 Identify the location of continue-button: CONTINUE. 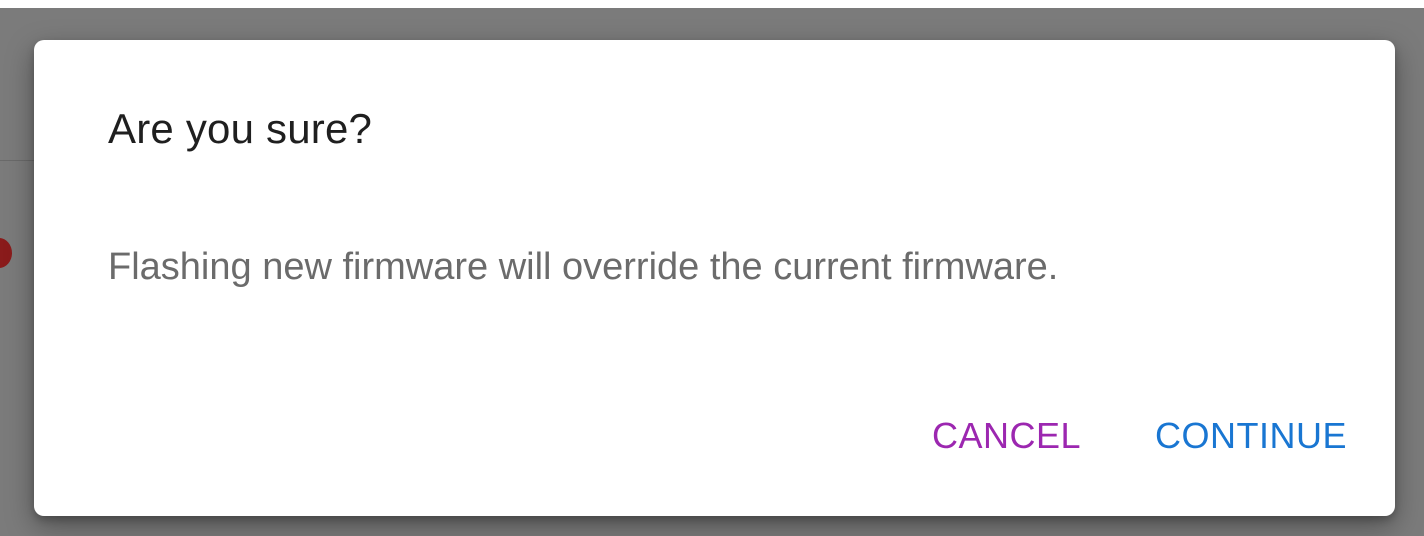
(1251, 436).